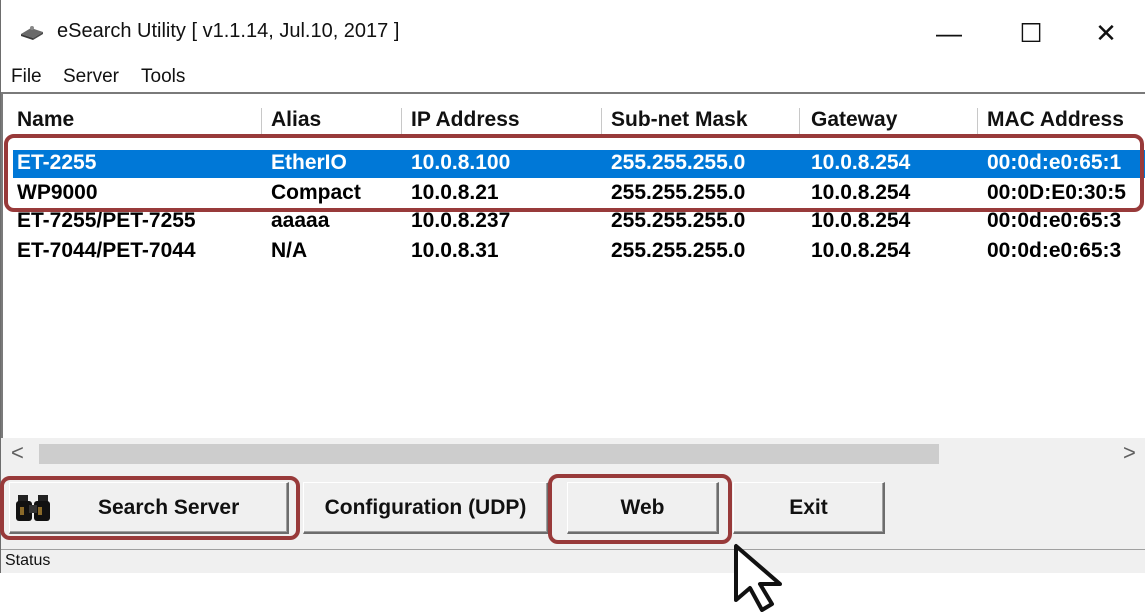 This screenshot has height=612, width=1145. I want to click on row-name: ET-7044/PET-7044, so click(106, 250).